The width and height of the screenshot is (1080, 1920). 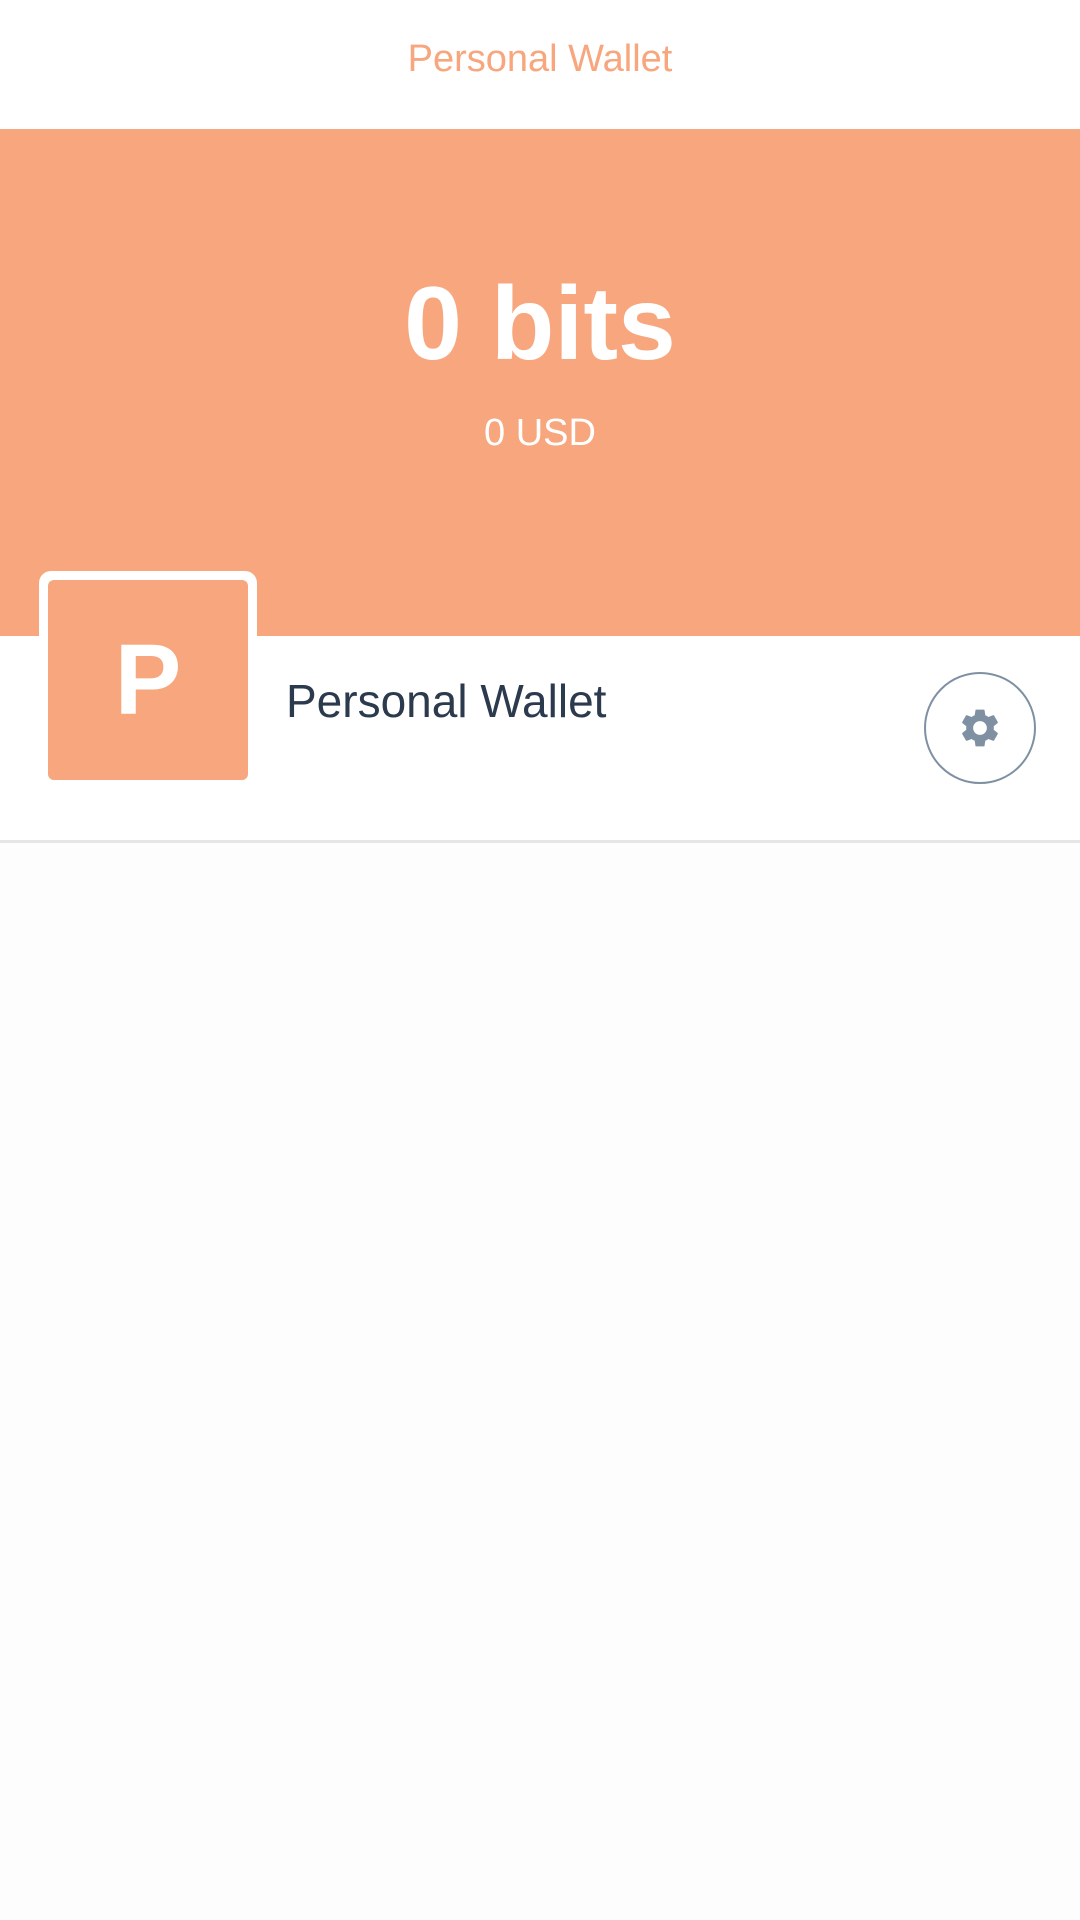 I want to click on wallet-avatar-frame: P, so click(x=148, y=677).